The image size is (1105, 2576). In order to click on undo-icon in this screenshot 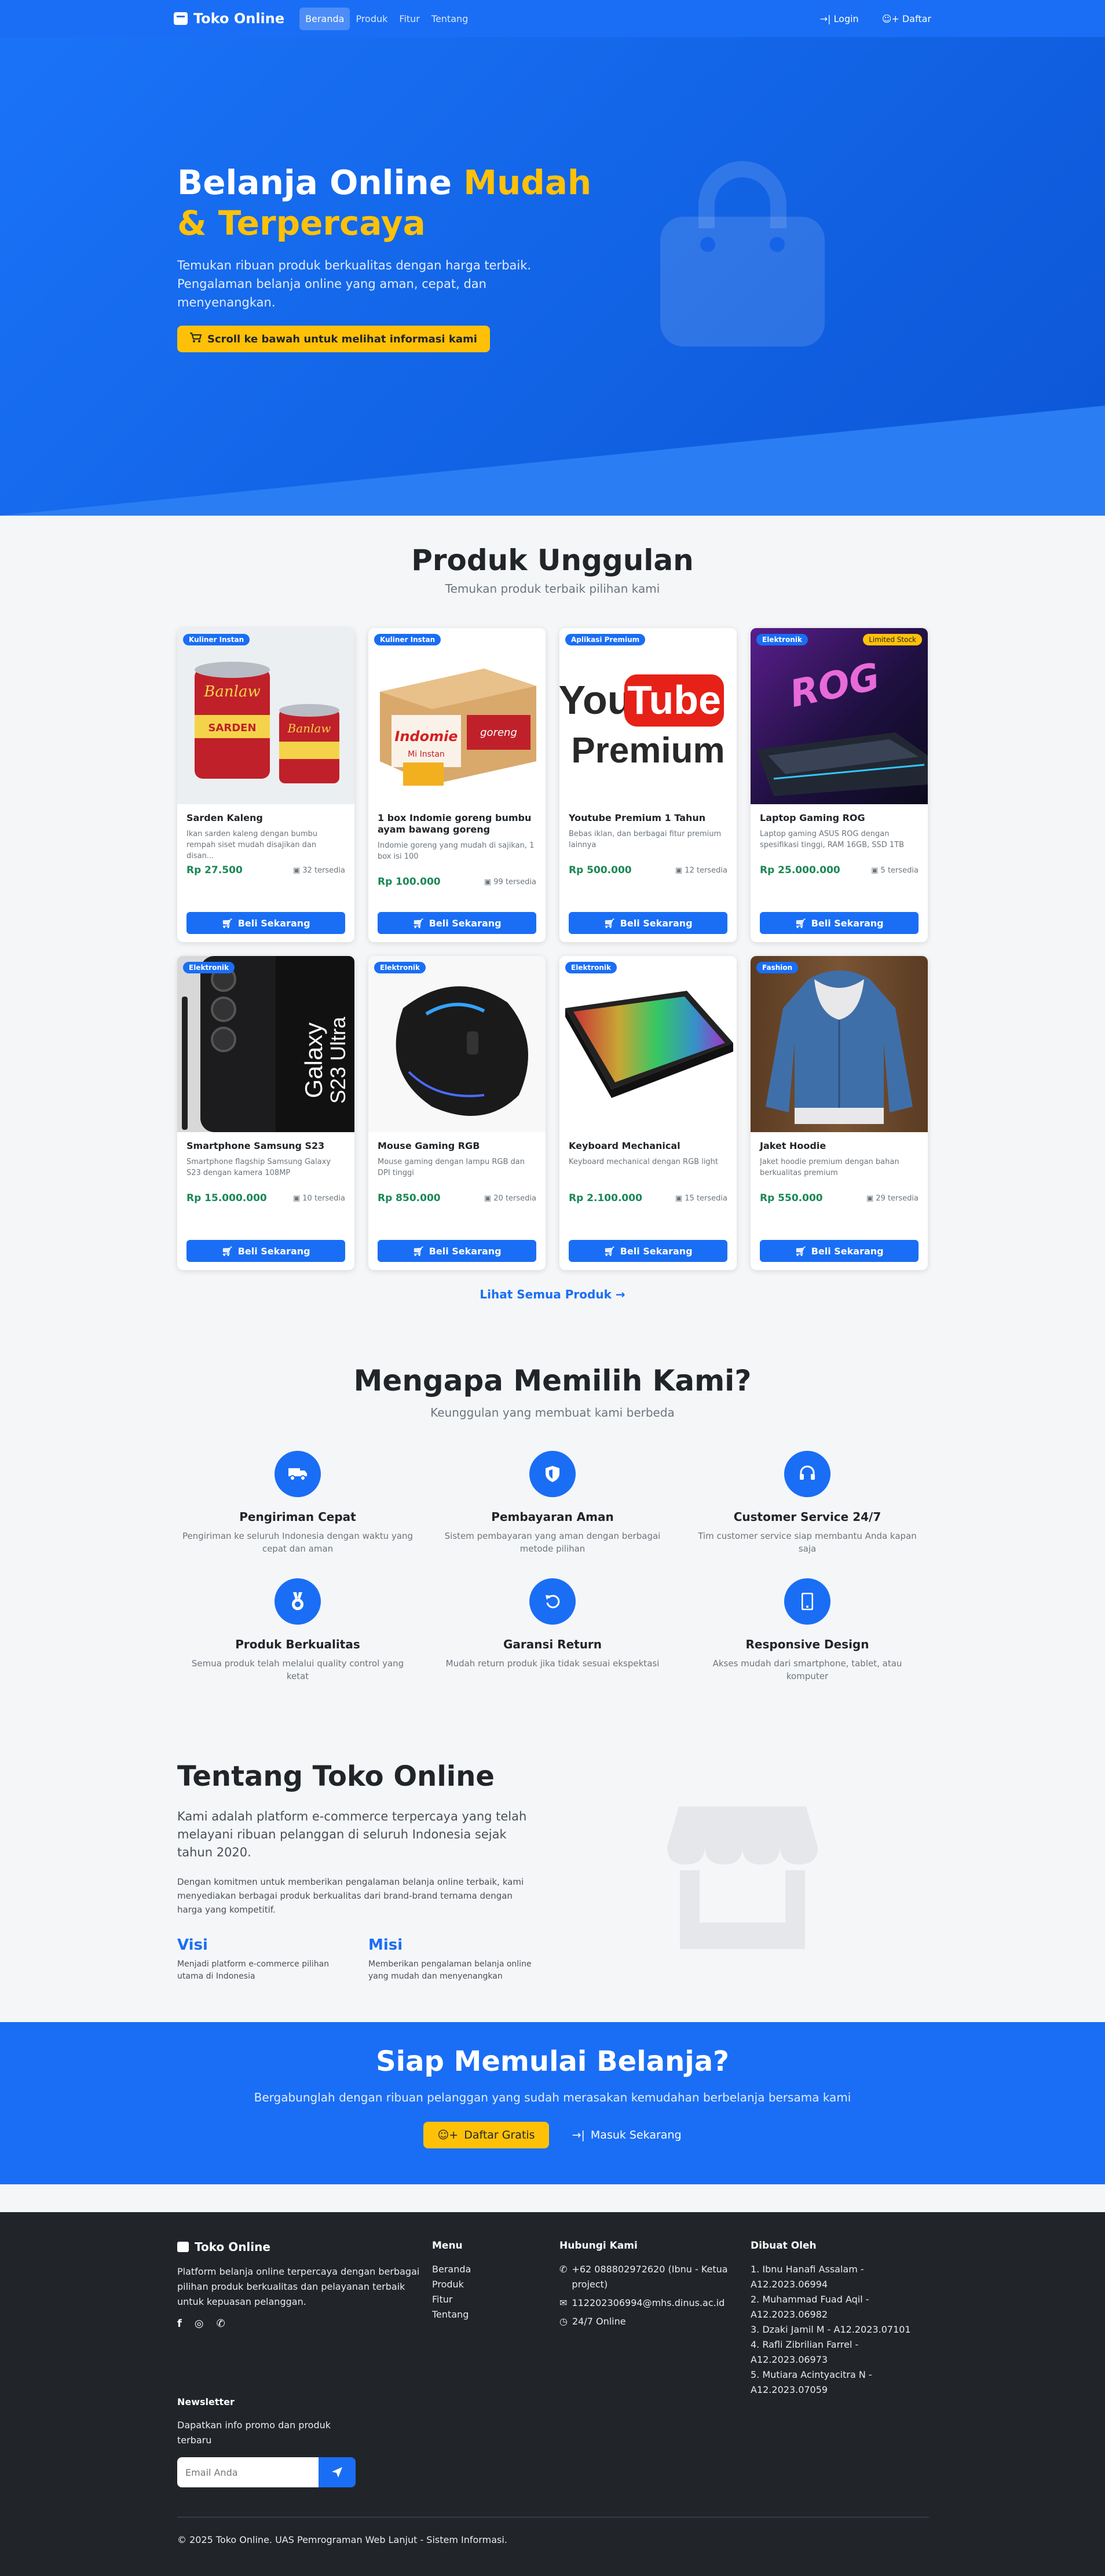, I will do `click(552, 1601)`.